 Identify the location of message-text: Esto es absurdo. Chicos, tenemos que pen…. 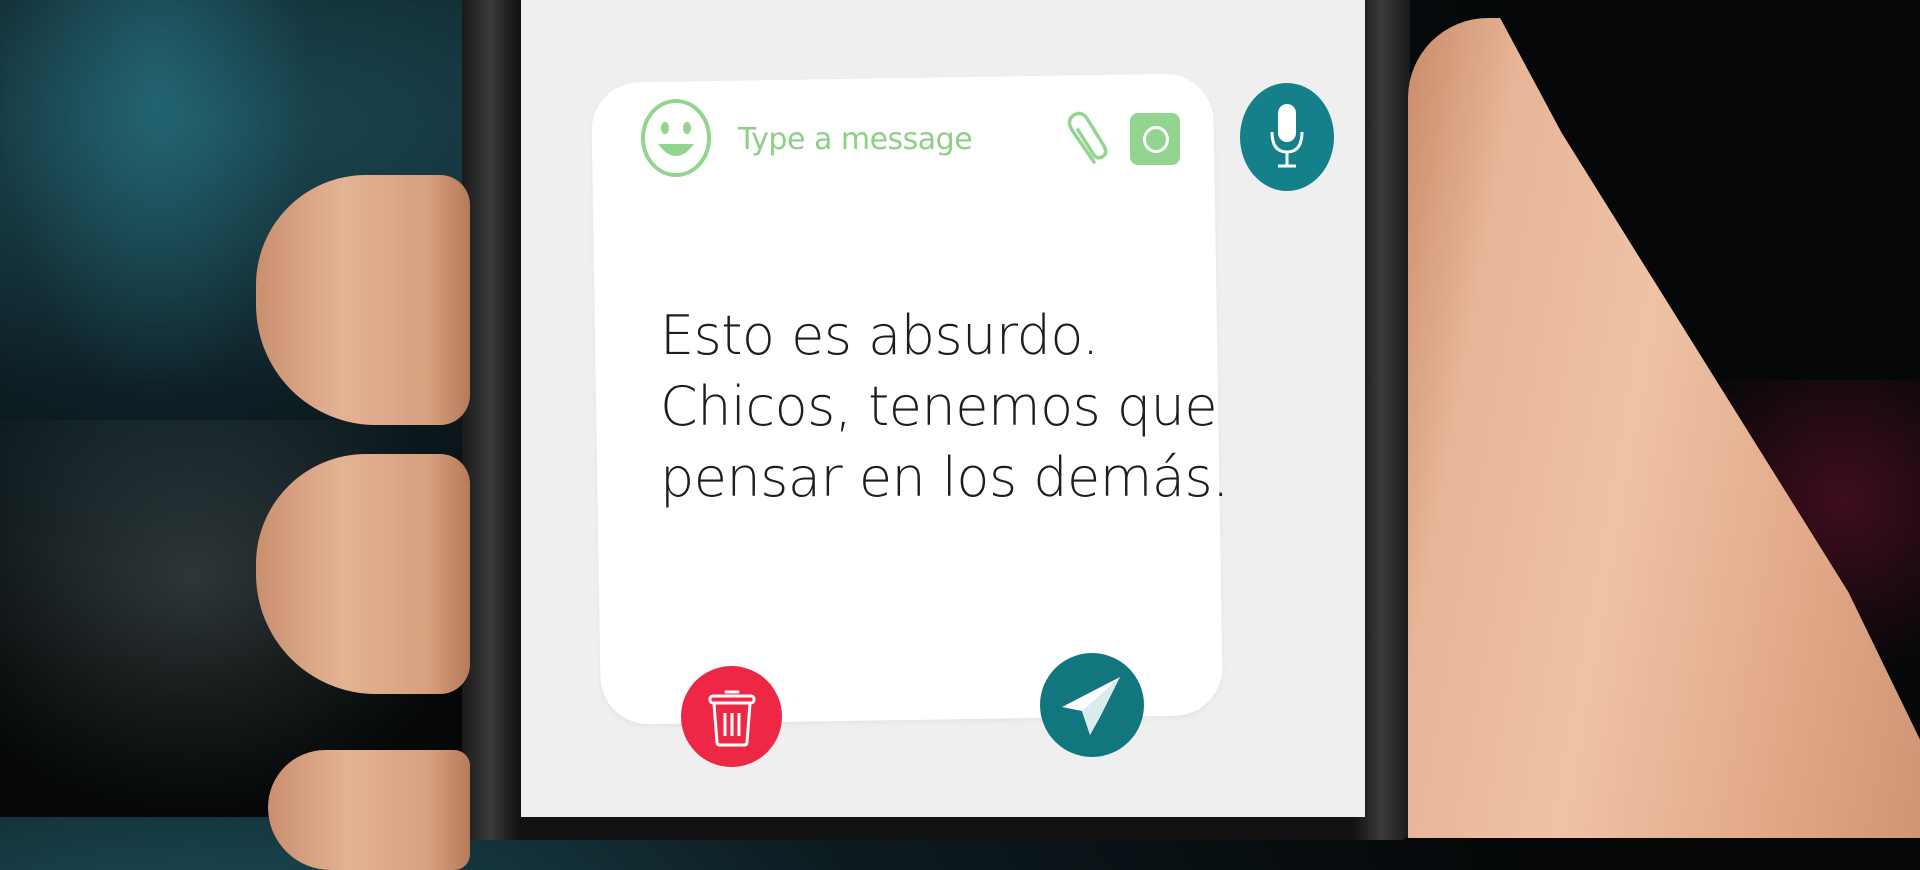
(944, 406).